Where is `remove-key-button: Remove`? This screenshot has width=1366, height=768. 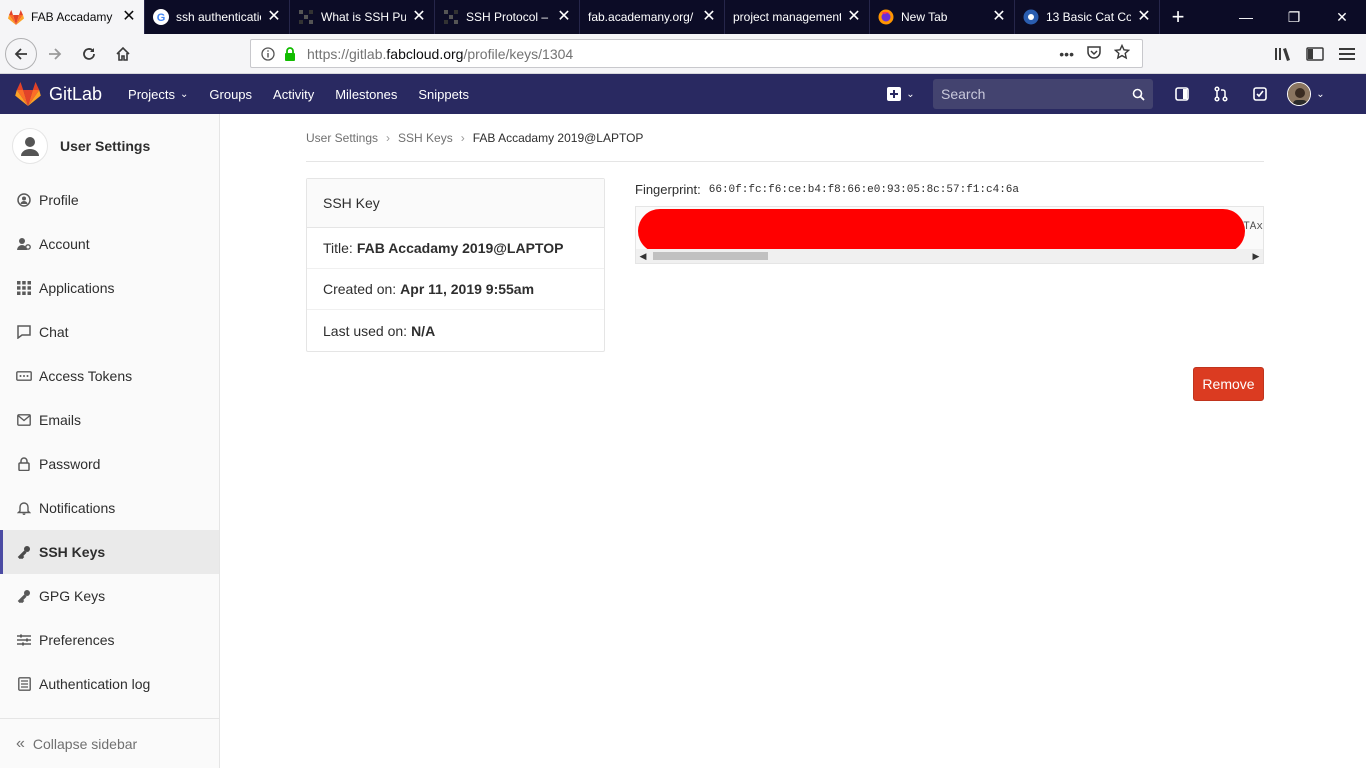
remove-key-button: Remove is located at coordinates (1228, 384).